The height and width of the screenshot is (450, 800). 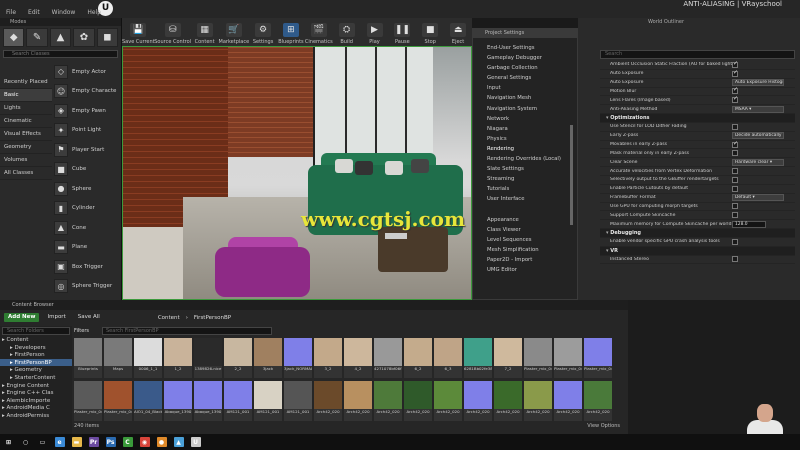 I want to click on asset-tile: Blueprints, so click(x=88, y=358).